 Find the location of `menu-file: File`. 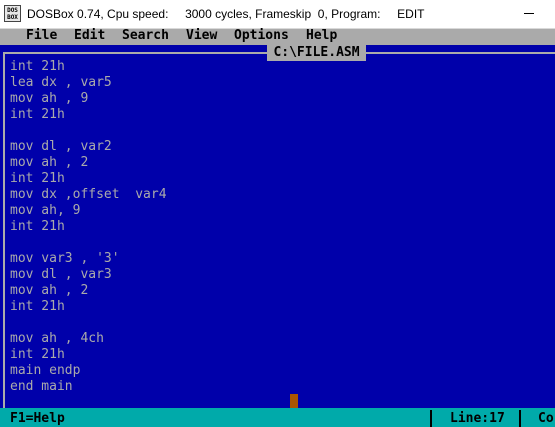

menu-file: File is located at coordinates (41, 36).